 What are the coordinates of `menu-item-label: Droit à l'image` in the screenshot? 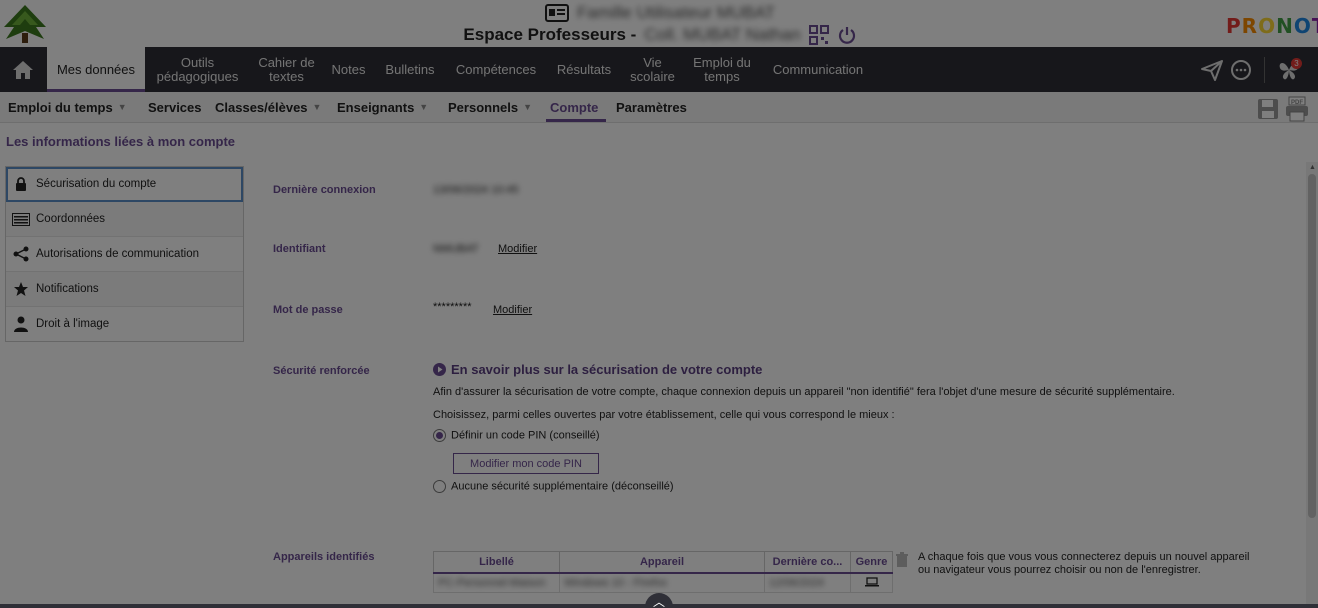 It's located at (73, 324).